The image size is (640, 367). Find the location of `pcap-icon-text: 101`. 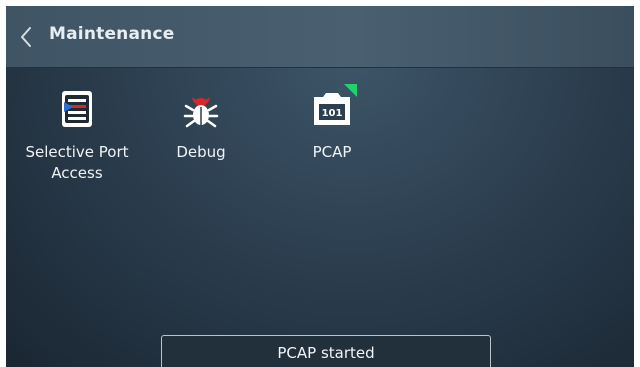

pcap-icon-text: 101 is located at coordinates (332, 113).